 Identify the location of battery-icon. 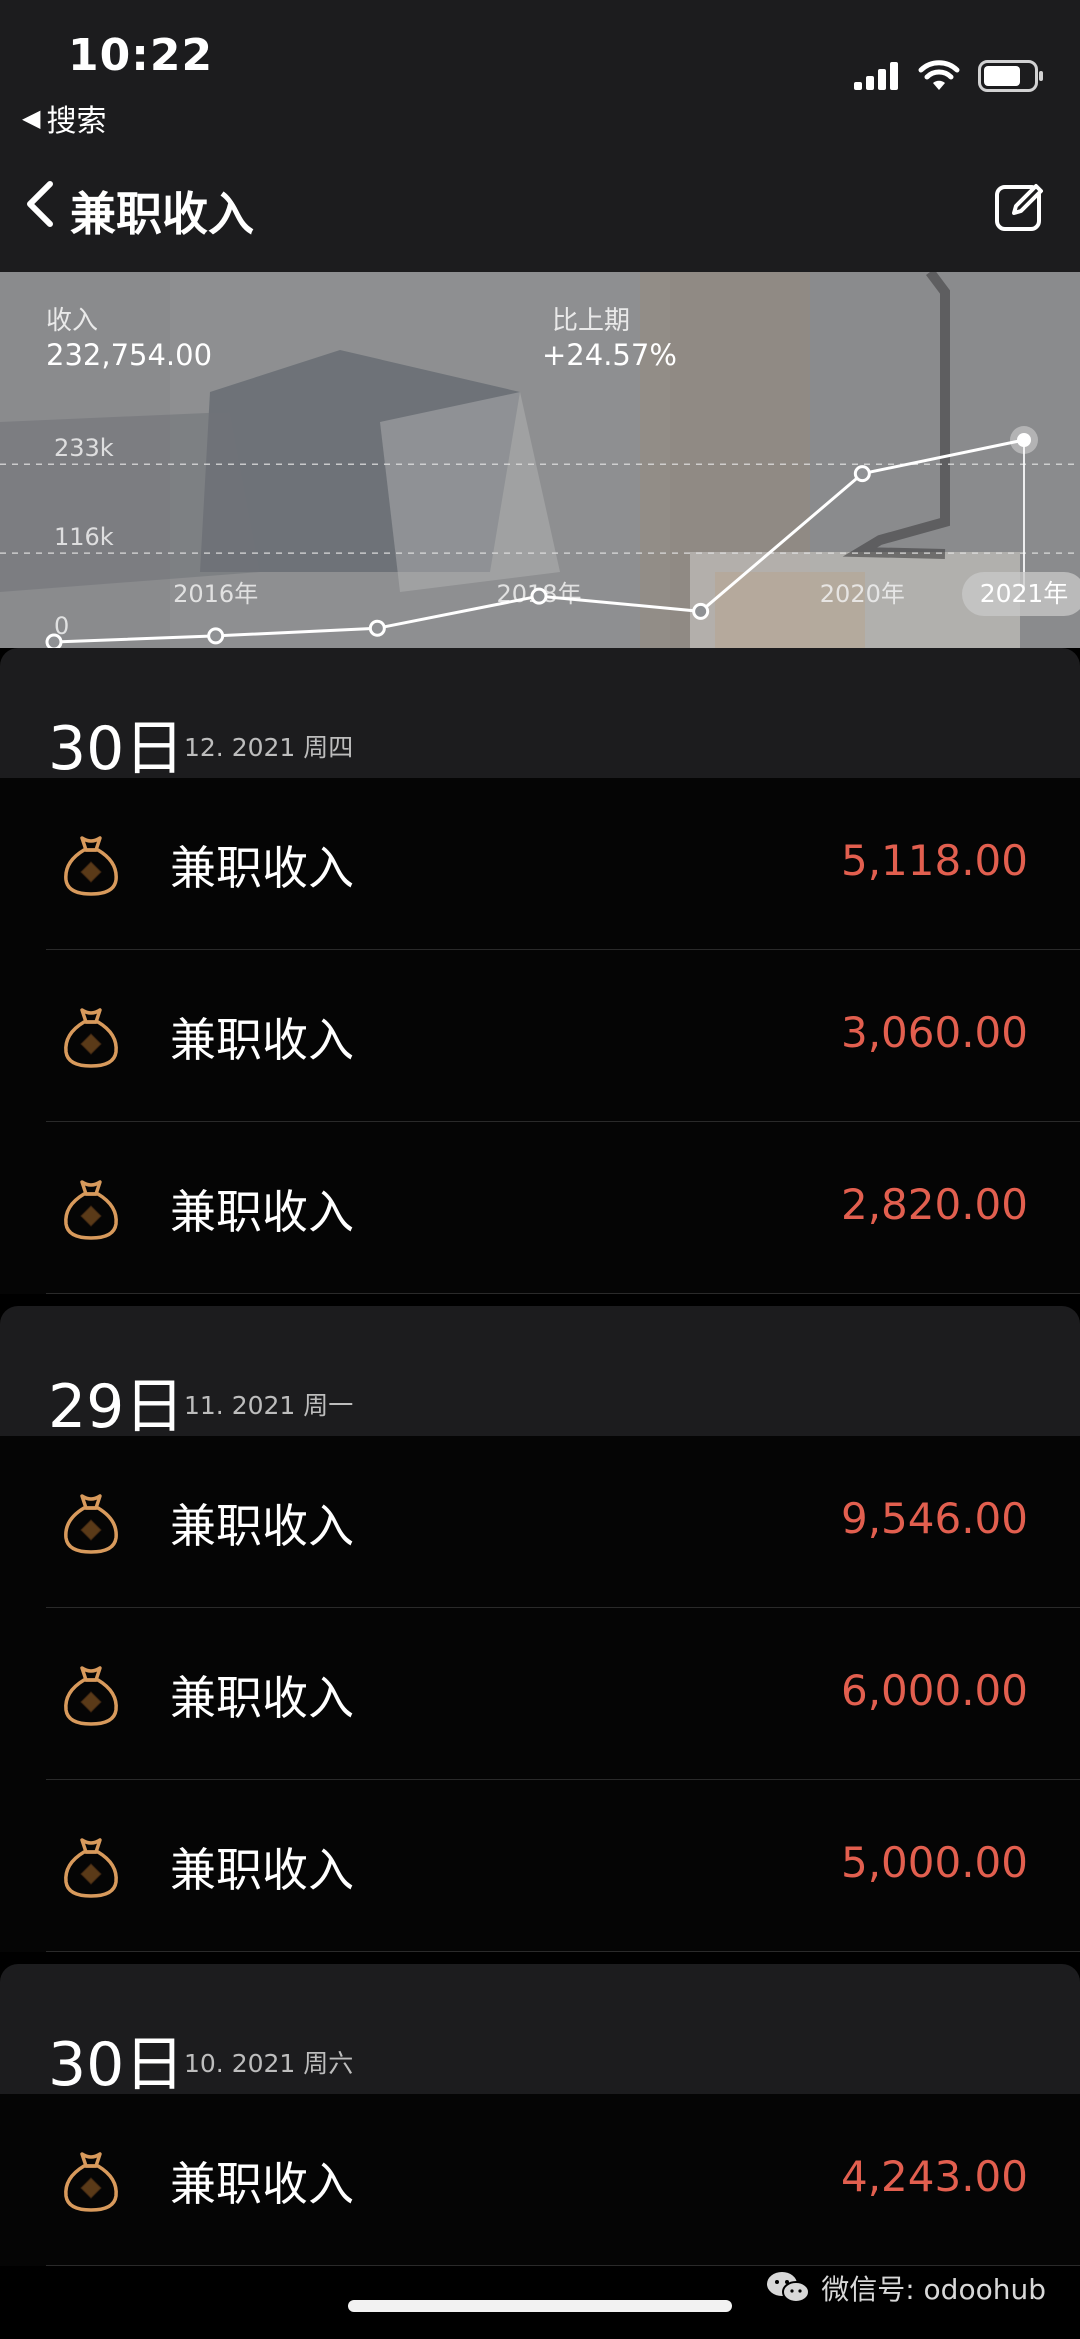
(1010, 76).